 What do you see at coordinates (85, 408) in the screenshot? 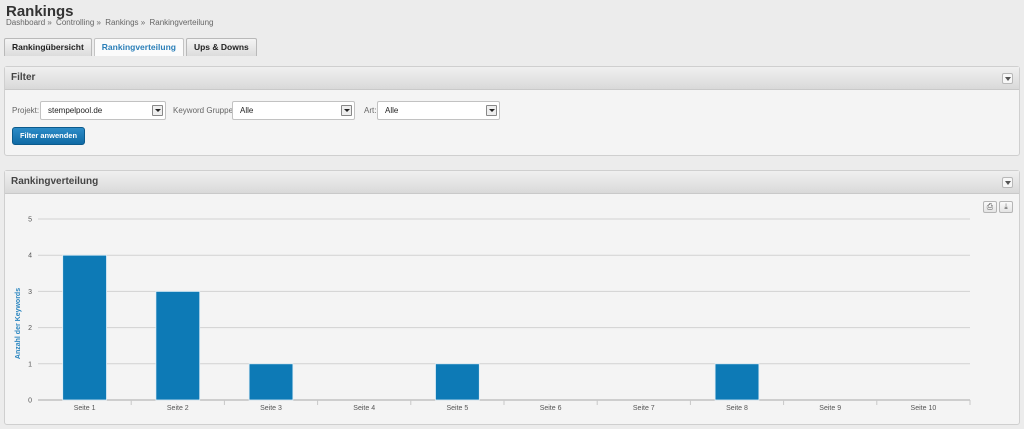
I see `x-tick-label: Seite 1` at bounding box center [85, 408].